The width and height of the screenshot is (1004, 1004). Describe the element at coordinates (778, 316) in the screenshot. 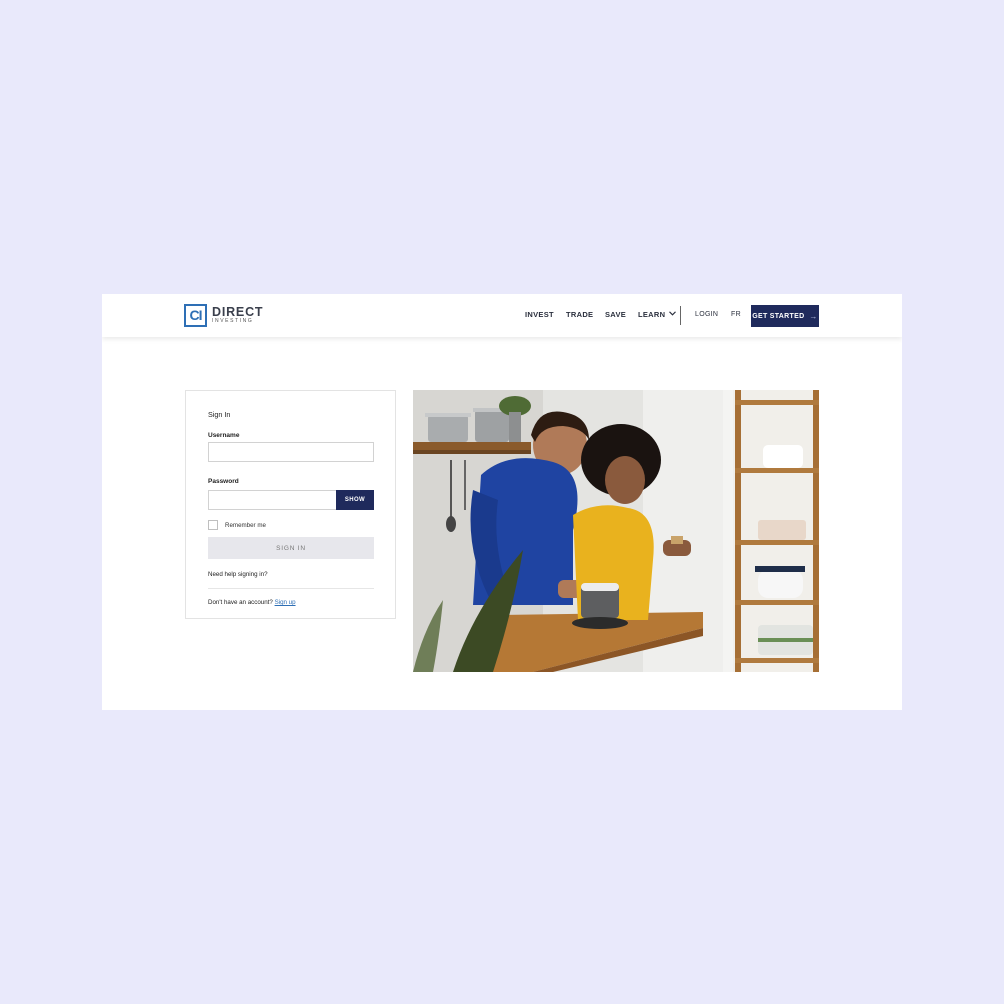

I see `get-started-label: GET STARTED` at that location.